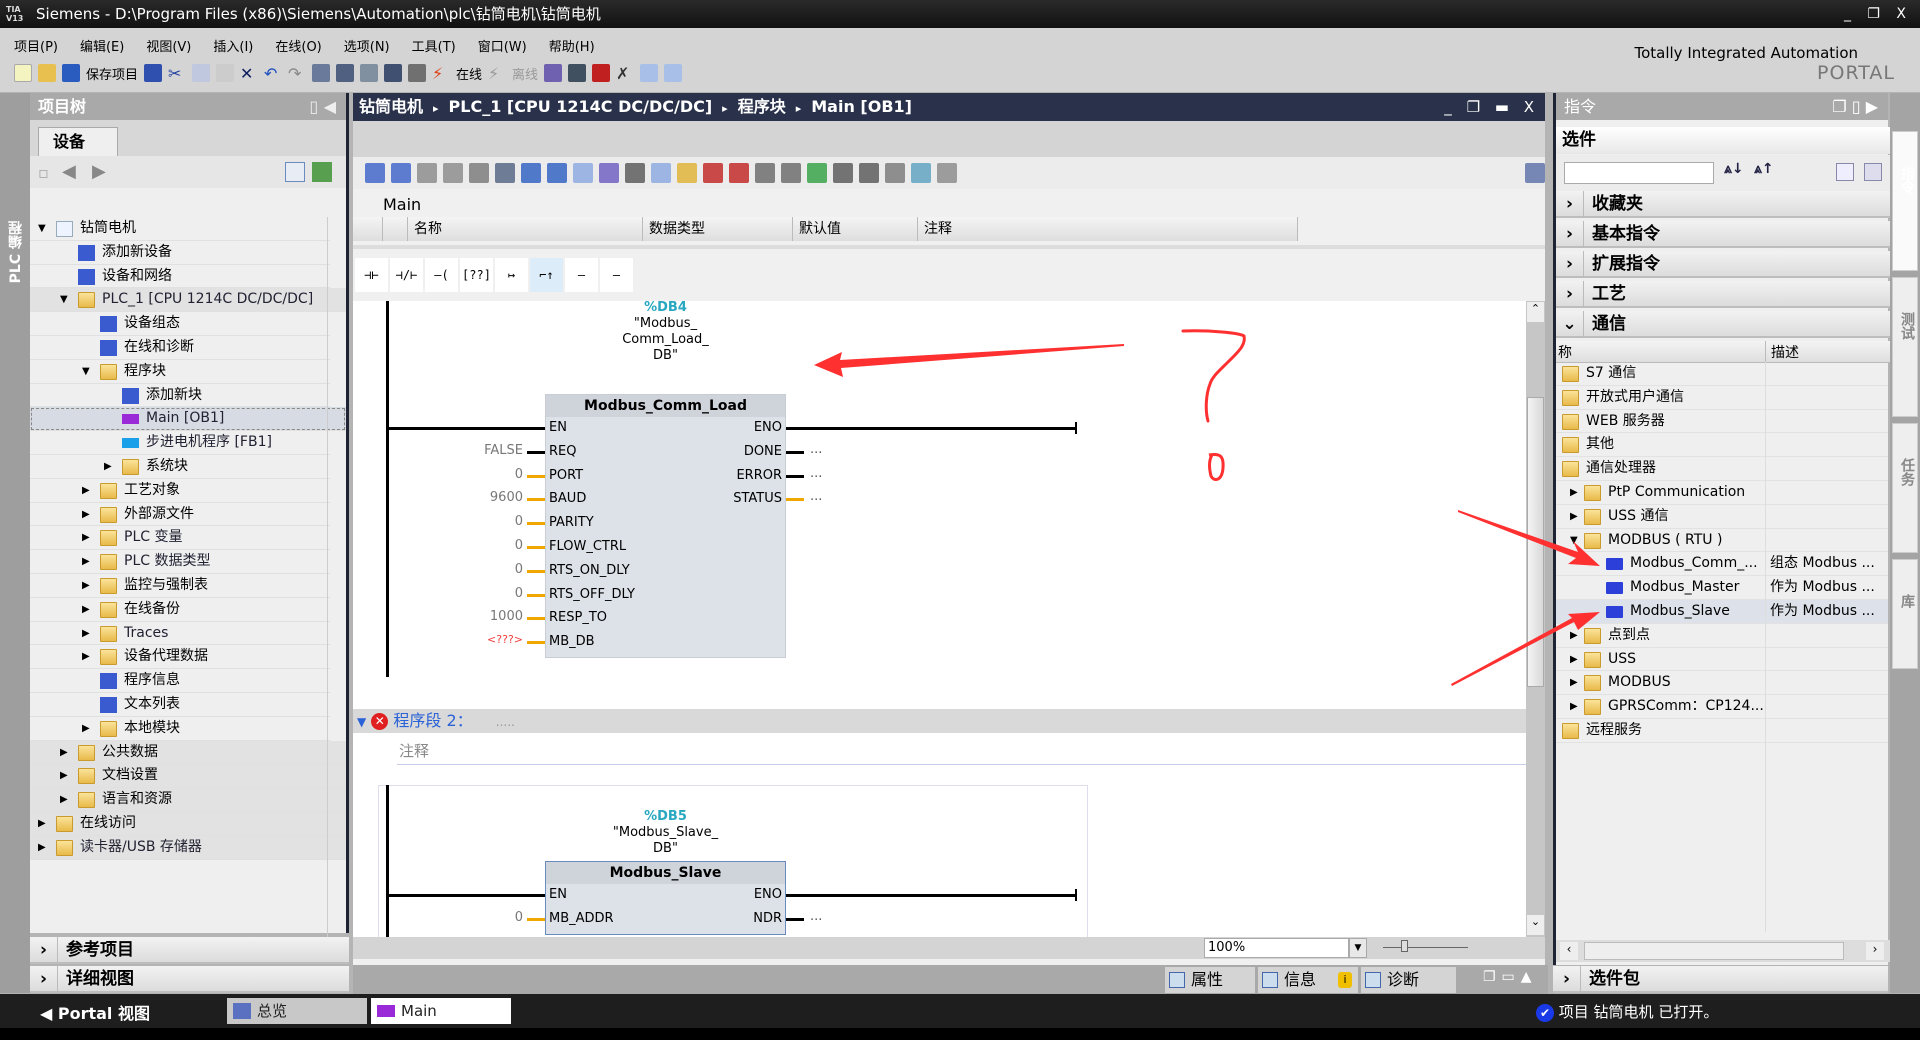  I want to click on lad-instruction-button: ⊣⊢, so click(371, 275).